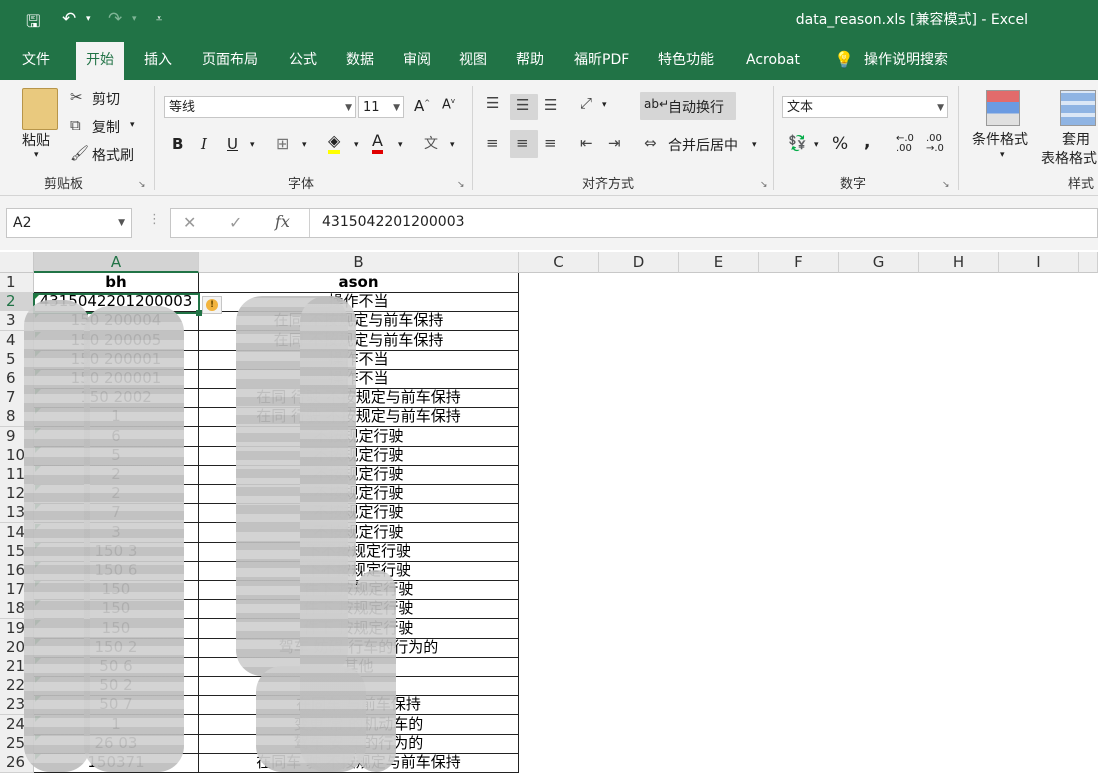  What do you see at coordinates (158, 60) in the screenshot?
I see `tab-insert: 插入` at bounding box center [158, 60].